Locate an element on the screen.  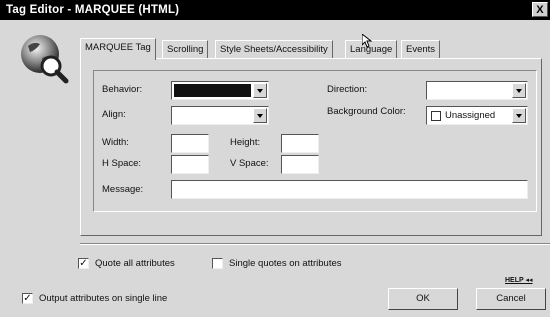
color-swatch-icon is located at coordinates (436, 116).